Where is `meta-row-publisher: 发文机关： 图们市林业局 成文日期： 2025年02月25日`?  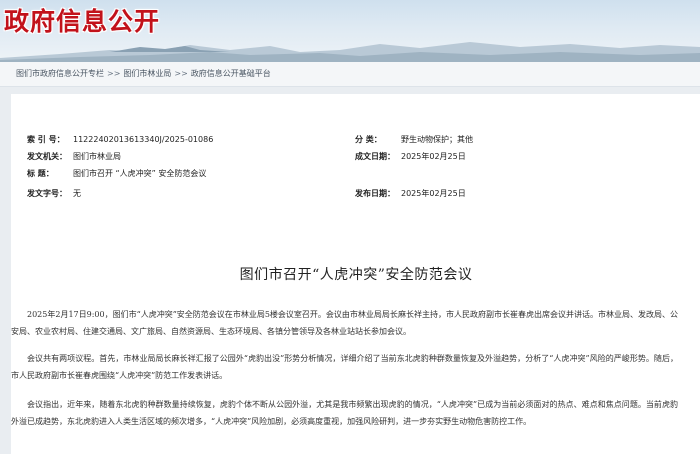 meta-row-publisher: 发文机关： 图们市林业局 成文日期： 2025年02月25日 is located at coordinates (363, 157).